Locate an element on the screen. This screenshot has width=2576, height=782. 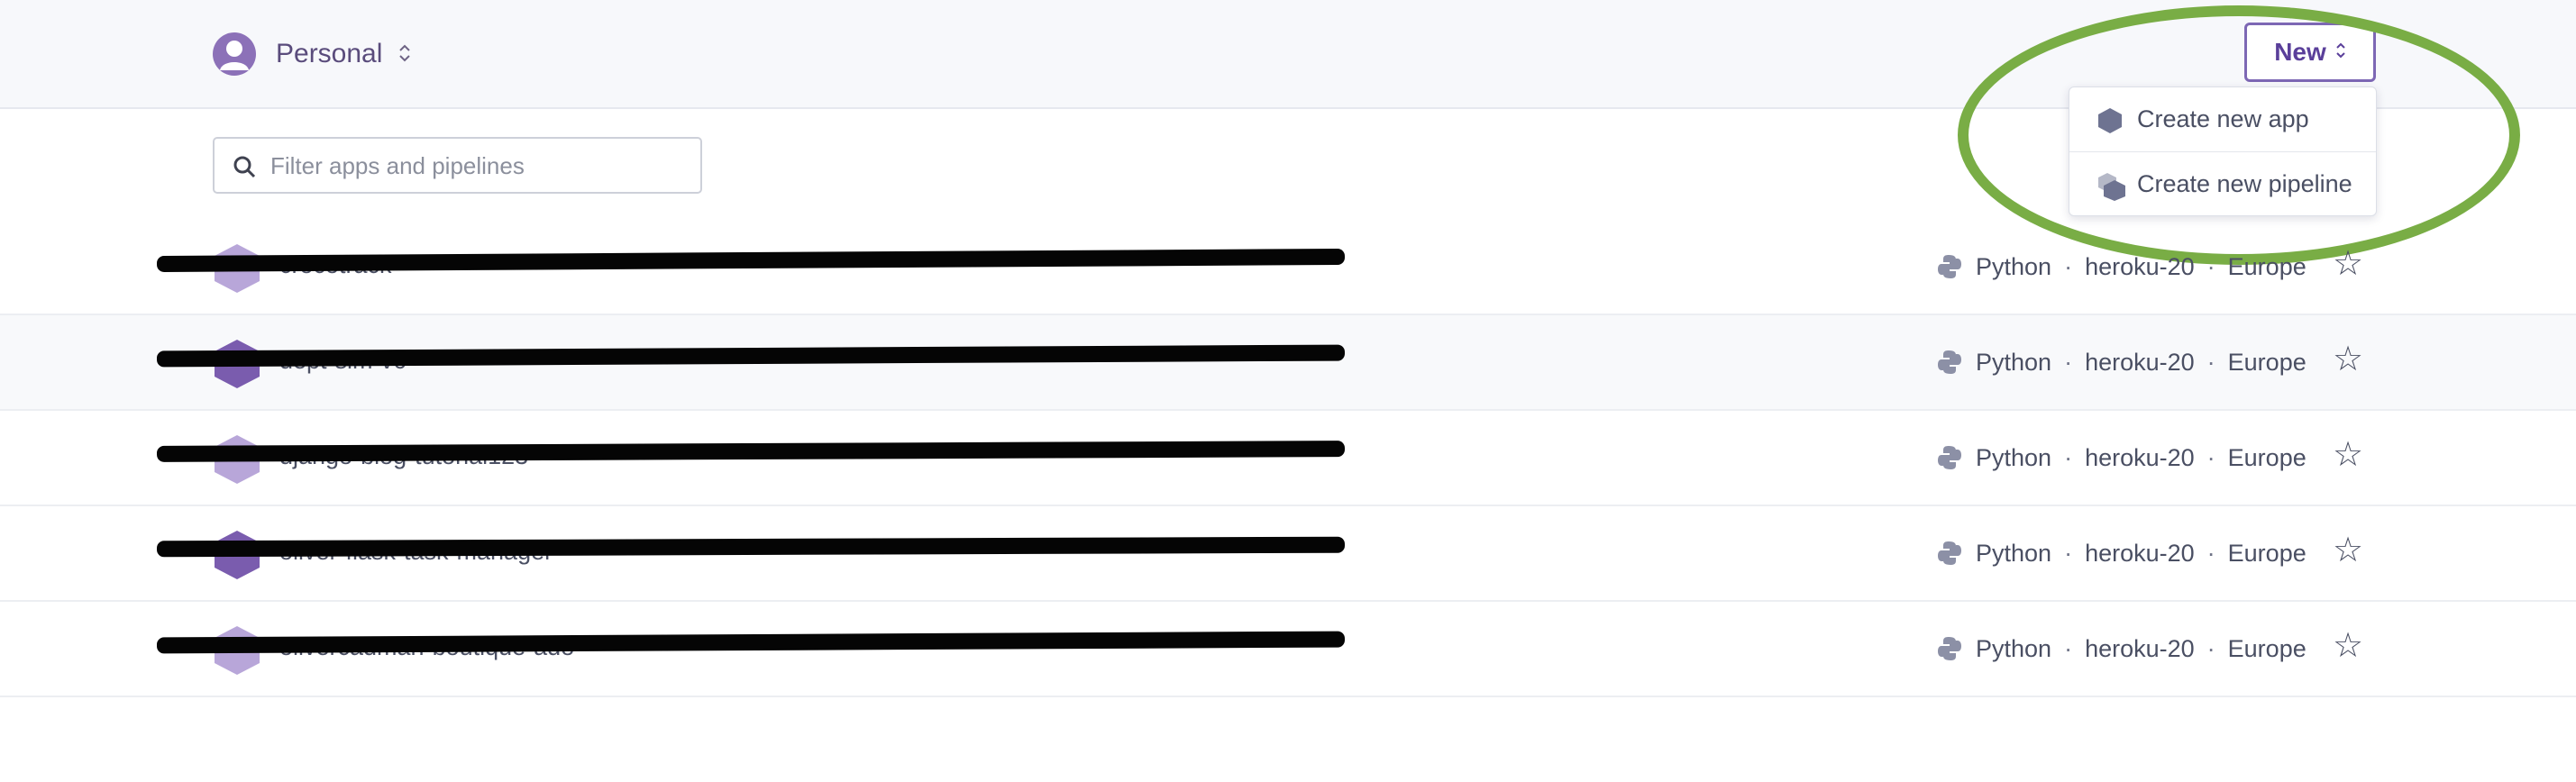
account-switcher: Personal is located at coordinates (312, 54).